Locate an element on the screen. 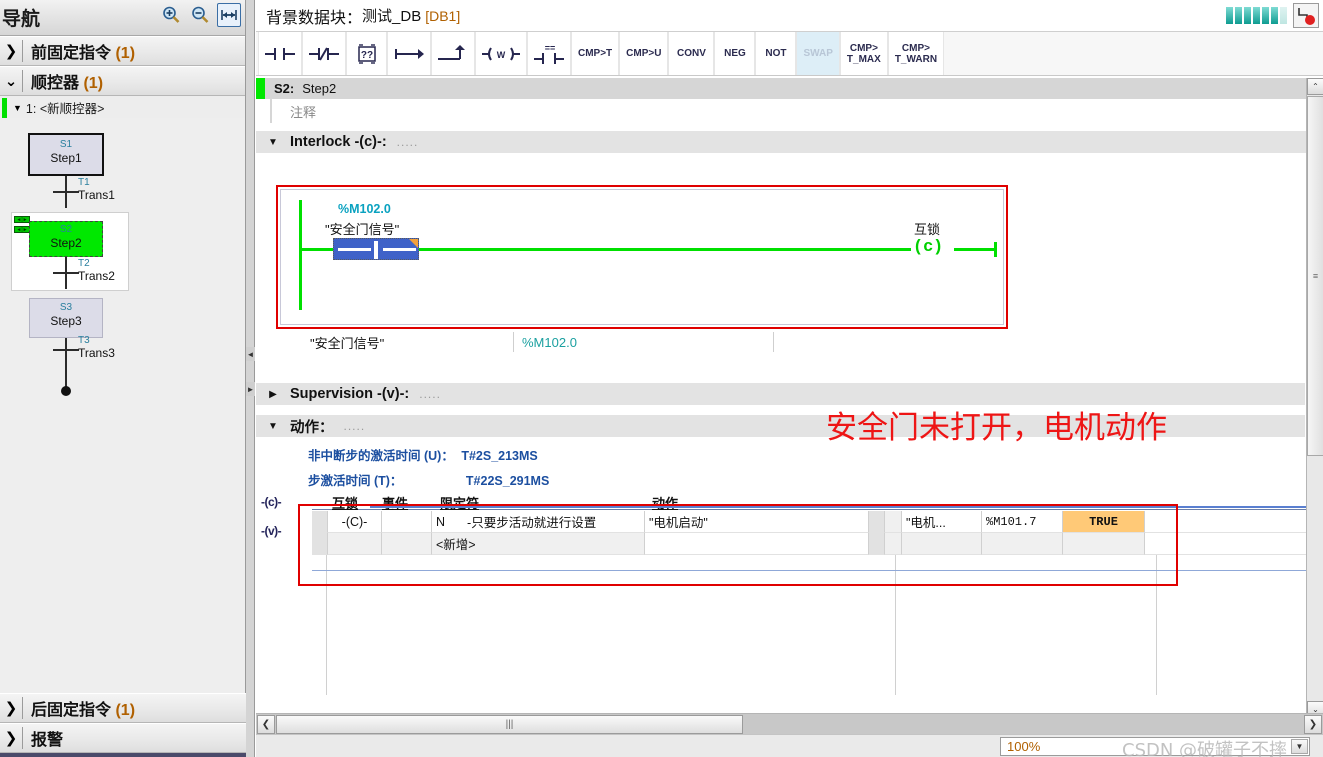 This screenshot has height=757, width=1323. table-row: <新增> is located at coordinates (817, 544).